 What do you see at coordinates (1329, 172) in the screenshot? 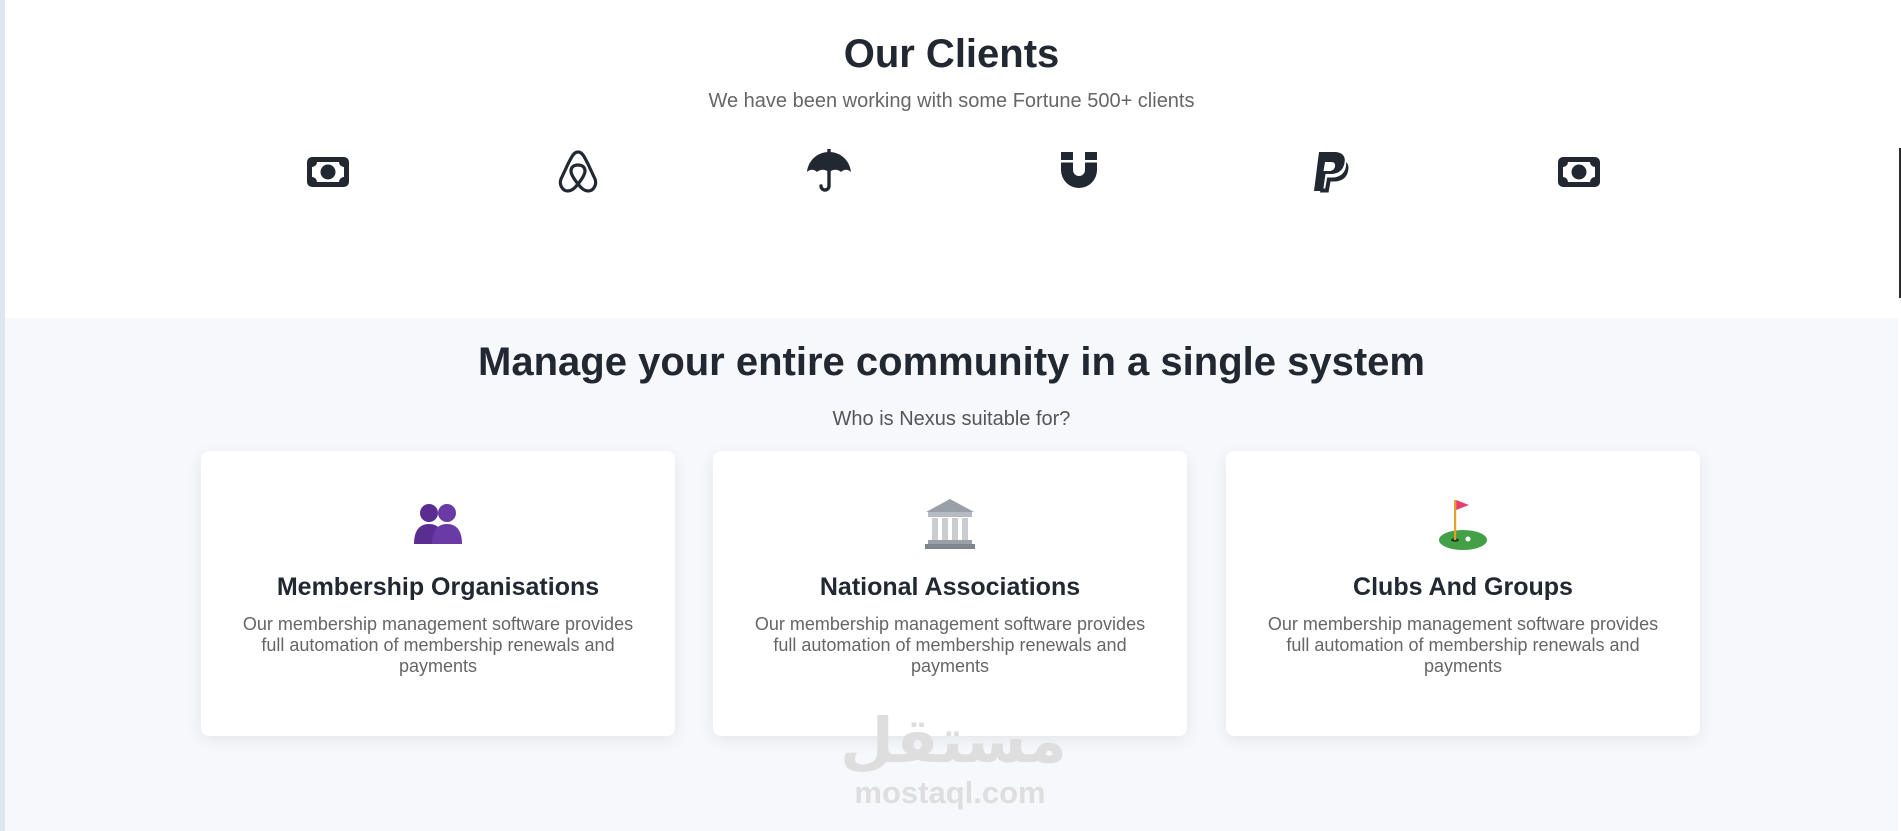
I see `paypal-icon` at bounding box center [1329, 172].